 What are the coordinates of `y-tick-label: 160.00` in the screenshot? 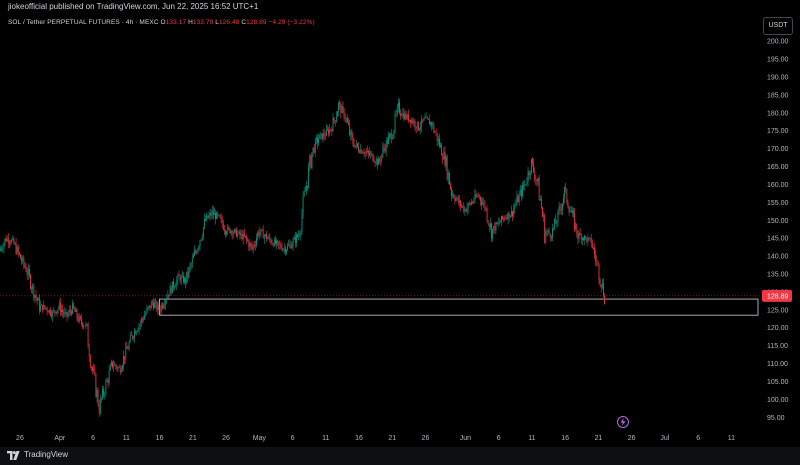 It's located at (778, 185).